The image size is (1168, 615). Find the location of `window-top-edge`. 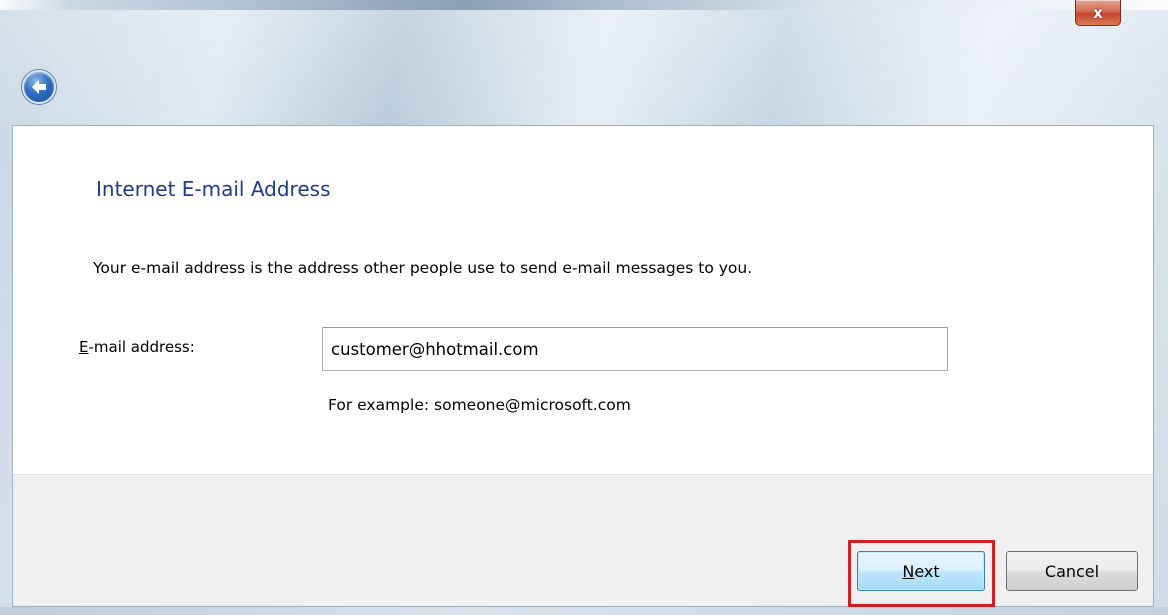

window-top-edge is located at coordinates (584, 5).